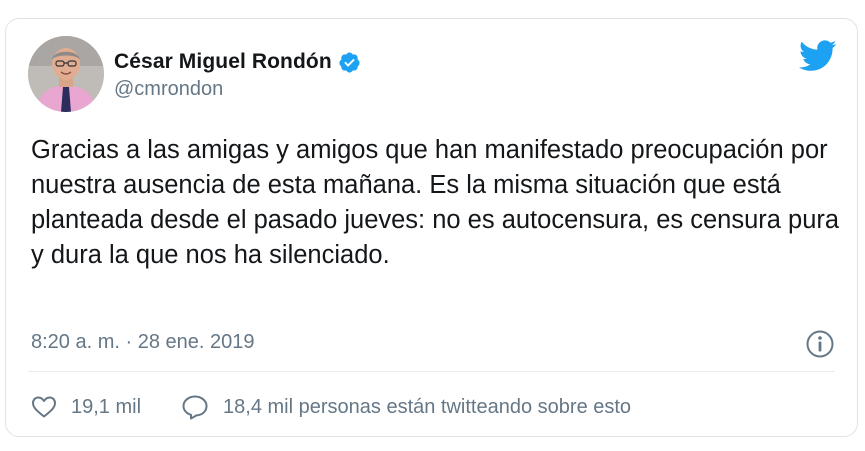 The image size is (865, 451). What do you see at coordinates (820, 344) in the screenshot?
I see `info-icon` at bounding box center [820, 344].